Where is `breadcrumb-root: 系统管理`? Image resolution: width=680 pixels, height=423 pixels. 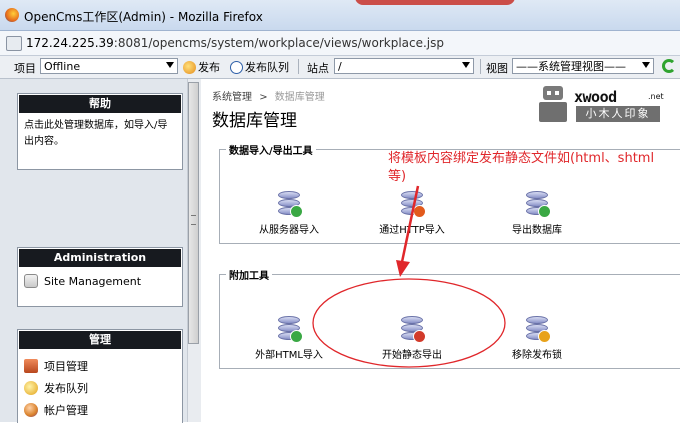 breadcrumb-root: 系统管理 is located at coordinates (232, 97).